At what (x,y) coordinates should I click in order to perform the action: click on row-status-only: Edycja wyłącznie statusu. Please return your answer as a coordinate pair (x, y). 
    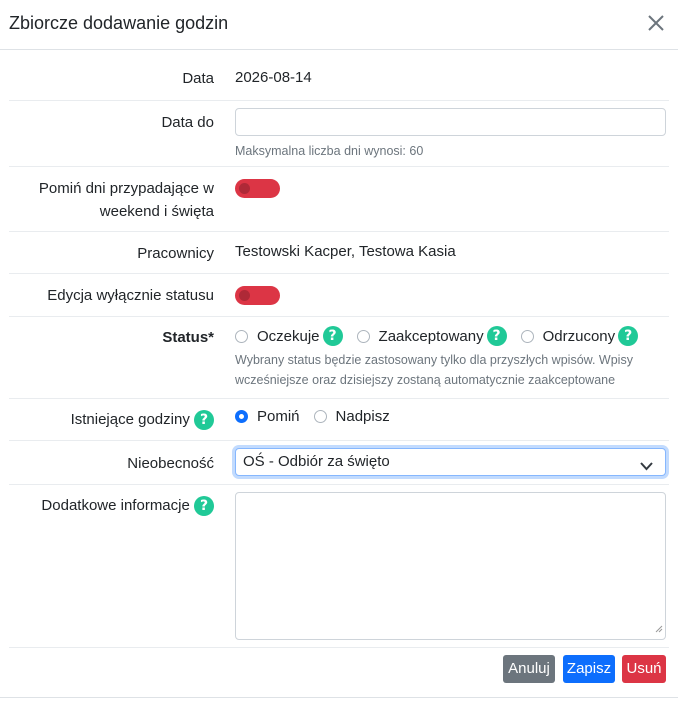
    Looking at the image, I should click on (339, 295).